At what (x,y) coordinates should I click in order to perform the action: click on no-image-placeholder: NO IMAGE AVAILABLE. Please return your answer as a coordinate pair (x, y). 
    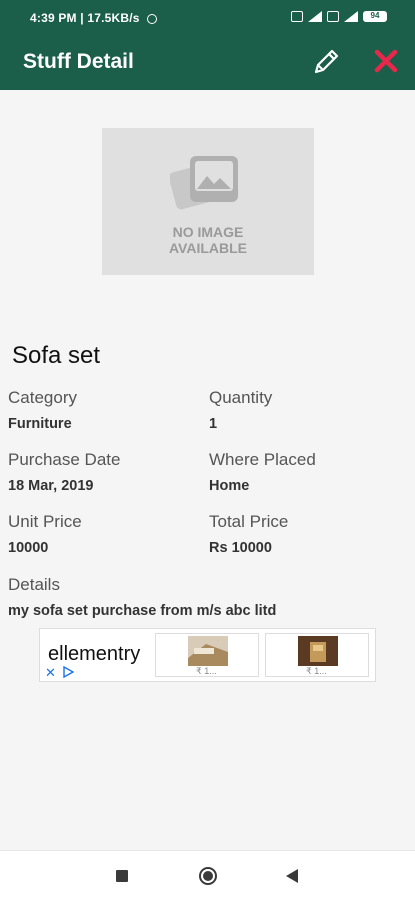
    Looking at the image, I should click on (208, 201).